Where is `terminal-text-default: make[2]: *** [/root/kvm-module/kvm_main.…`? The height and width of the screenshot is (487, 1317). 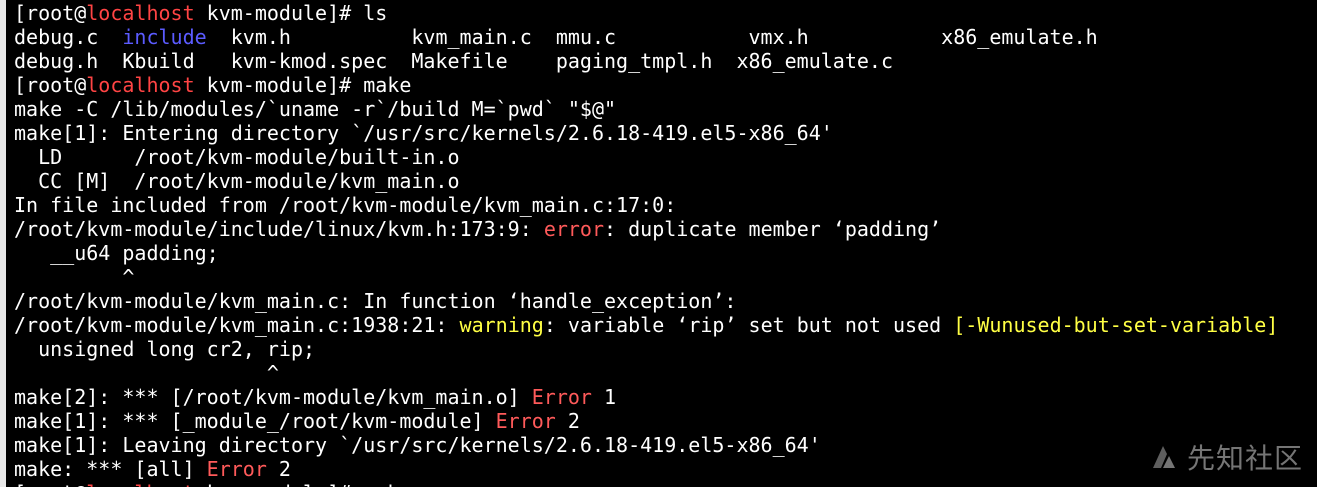
terminal-text-default: make[2]: *** [/root/kvm-module/kvm_main.… is located at coordinates (273, 397).